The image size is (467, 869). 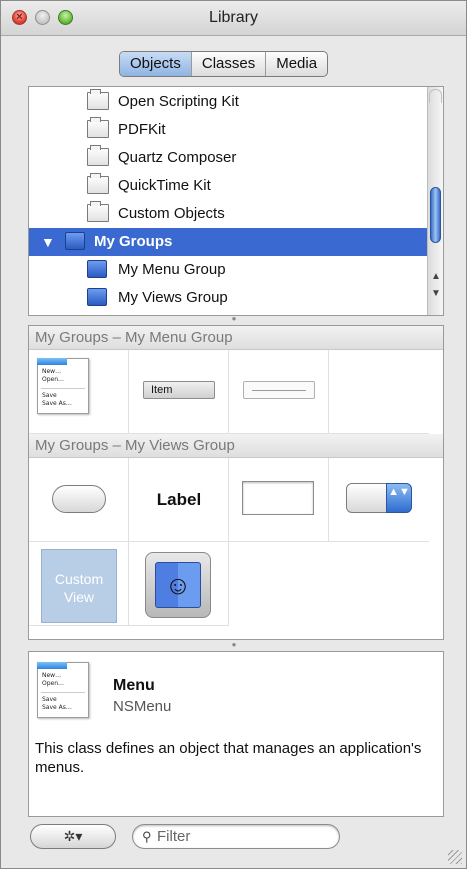 I want to click on object-class-name: NSMenu, so click(x=142, y=706).